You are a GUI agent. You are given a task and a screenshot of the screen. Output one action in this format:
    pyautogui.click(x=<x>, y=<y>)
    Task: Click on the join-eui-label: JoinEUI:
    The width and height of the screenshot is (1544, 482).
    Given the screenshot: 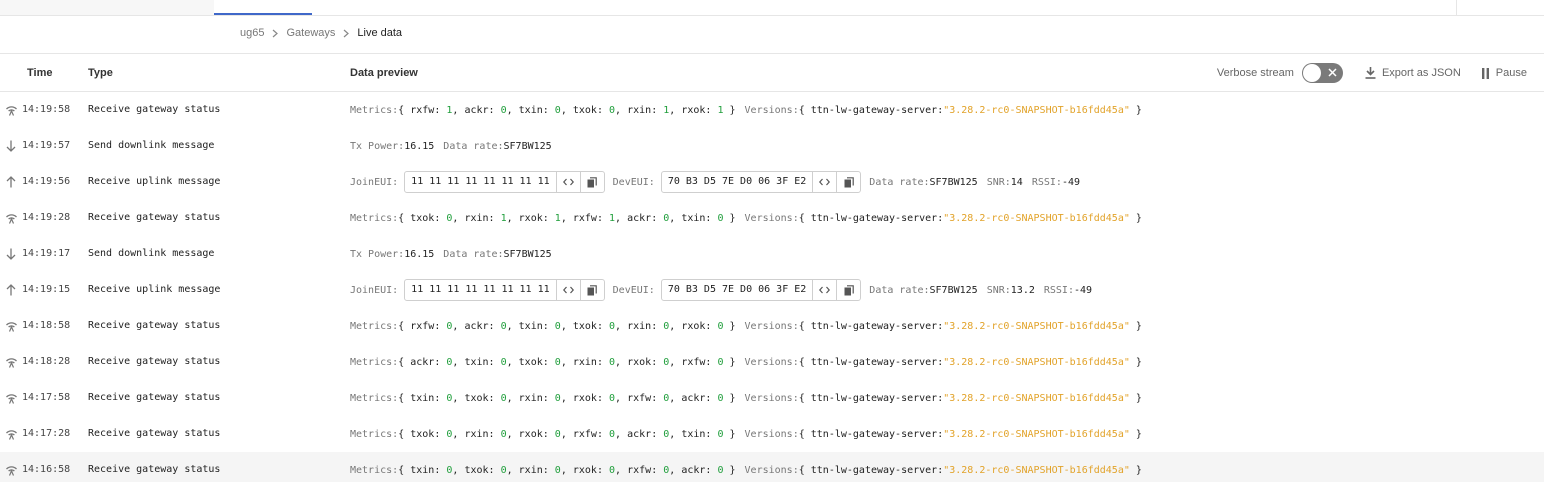 What is the action you would take?
    pyautogui.click(x=374, y=182)
    